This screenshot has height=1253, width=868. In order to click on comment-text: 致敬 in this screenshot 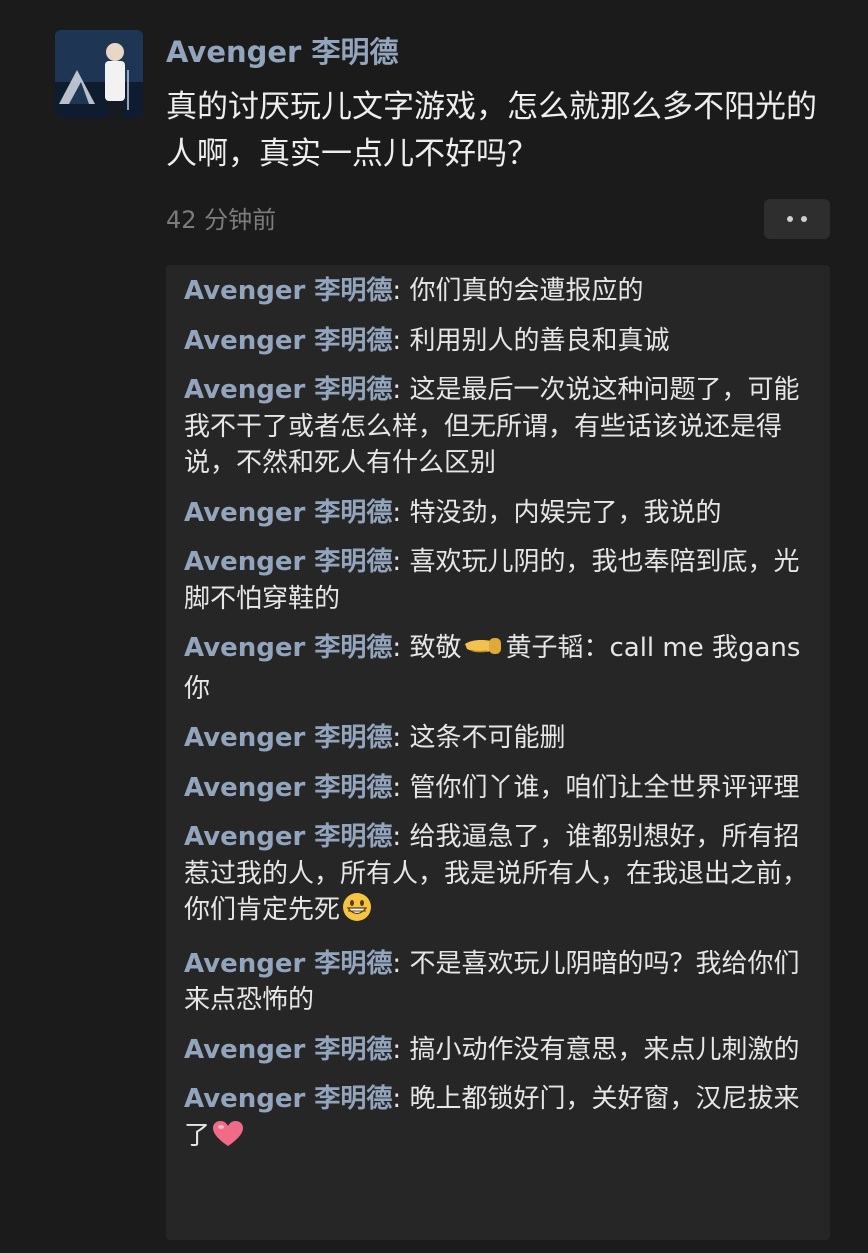, I will do `click(435, 648)`.